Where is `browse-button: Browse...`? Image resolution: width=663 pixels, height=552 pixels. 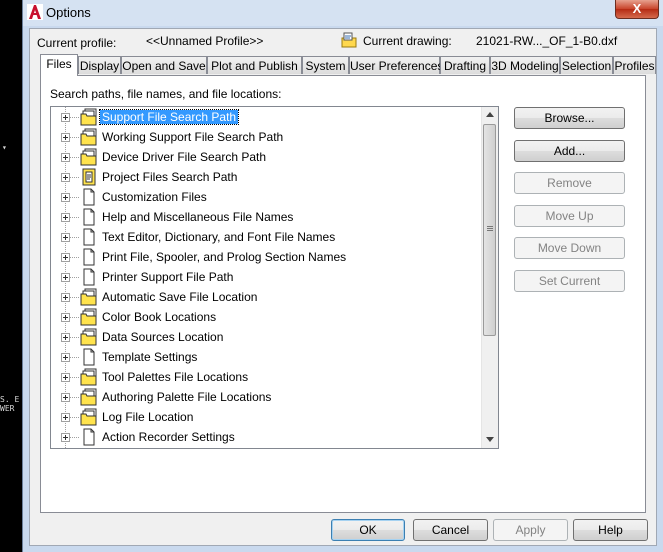
browse-button: Browse... is located at coordinates (569, 118).